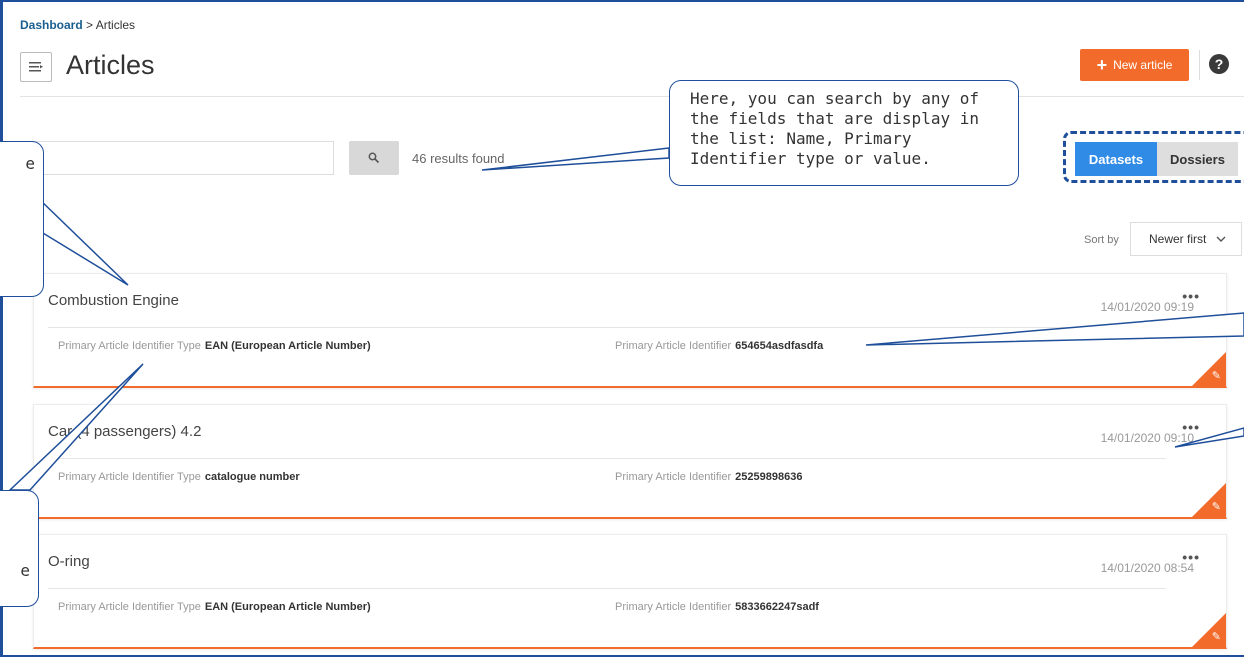 The height and width of the screenshot is (657, 1244). What do you see at coordinates (22, 219) in the screenshot?
I see `callout-left-top: e` at bounding box center [22, 219].